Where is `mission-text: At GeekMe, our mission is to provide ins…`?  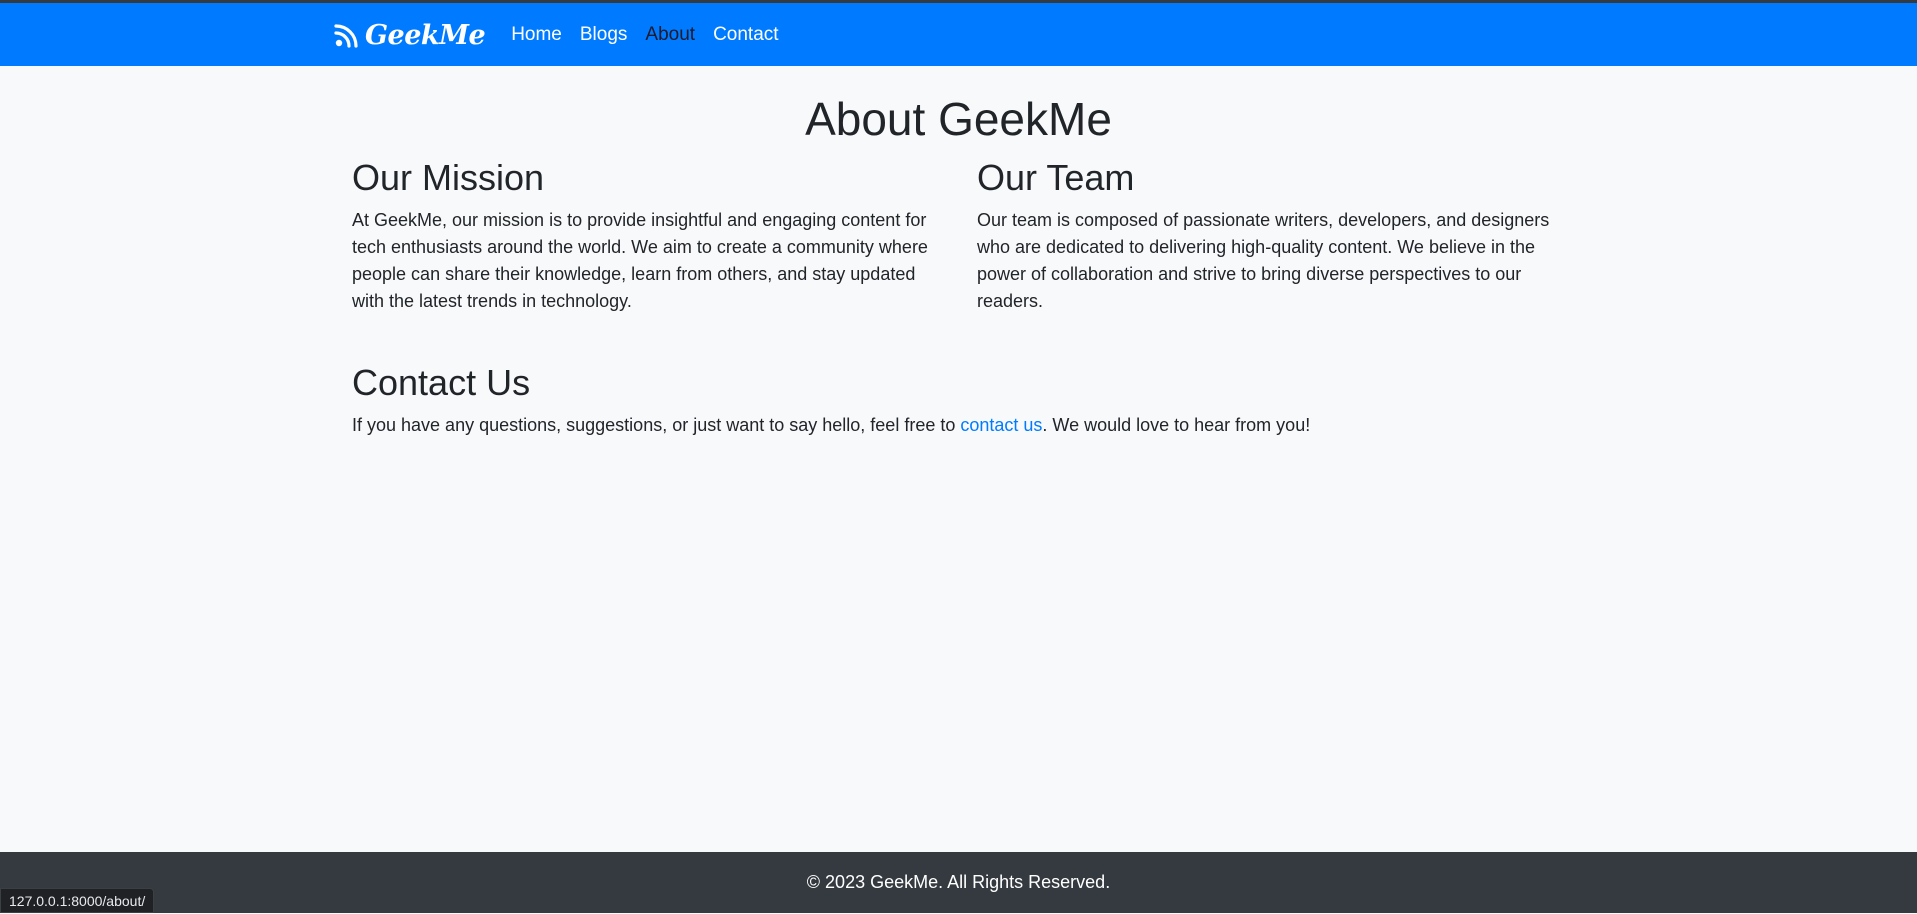 mission-text: At GeekMe, our mission is to provide ins… is located at coordinates (640, 261).